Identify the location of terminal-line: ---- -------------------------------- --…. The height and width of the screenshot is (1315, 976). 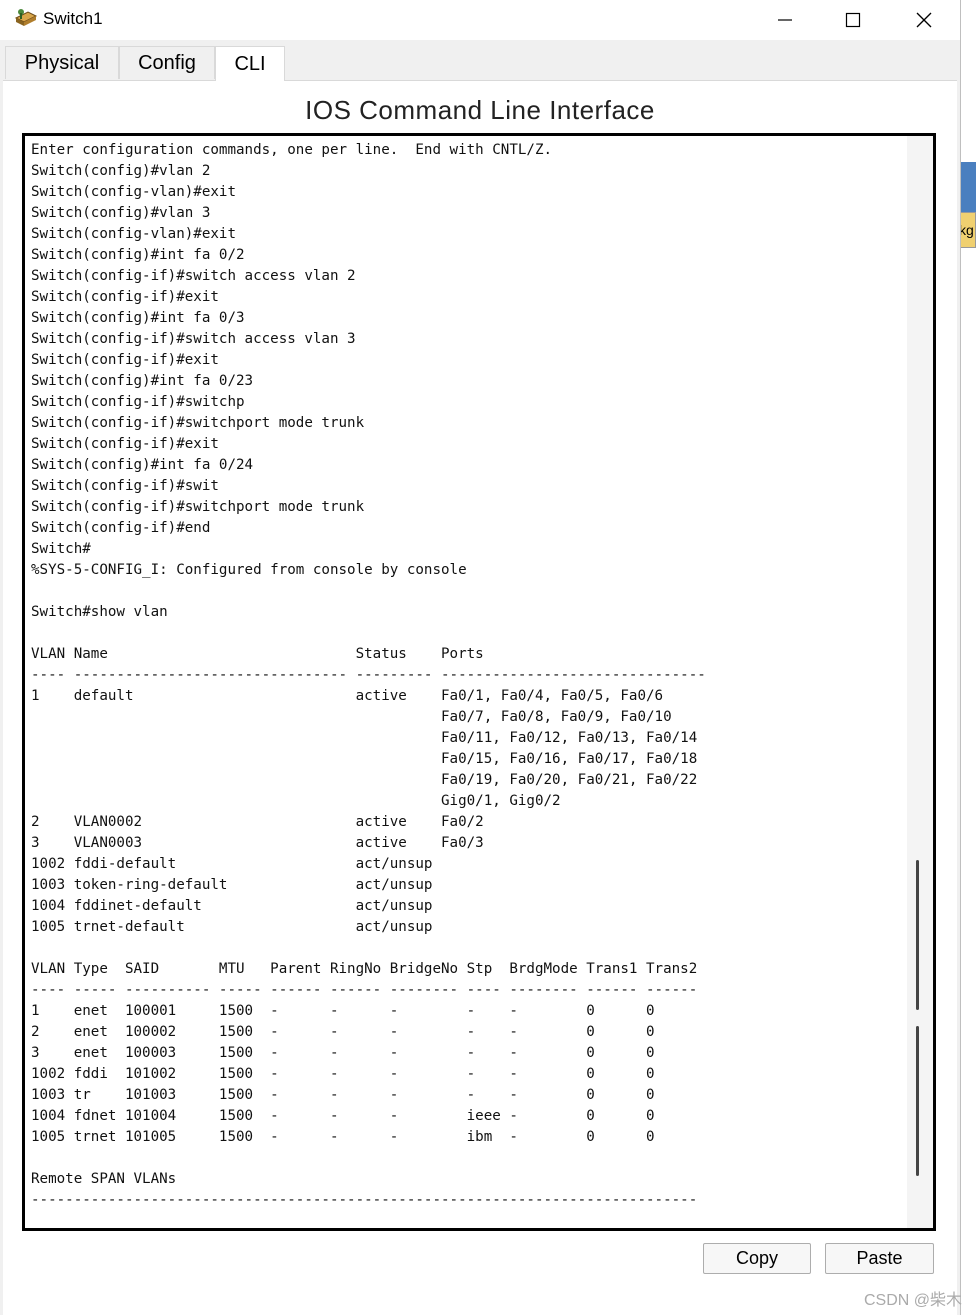
(368, 675).